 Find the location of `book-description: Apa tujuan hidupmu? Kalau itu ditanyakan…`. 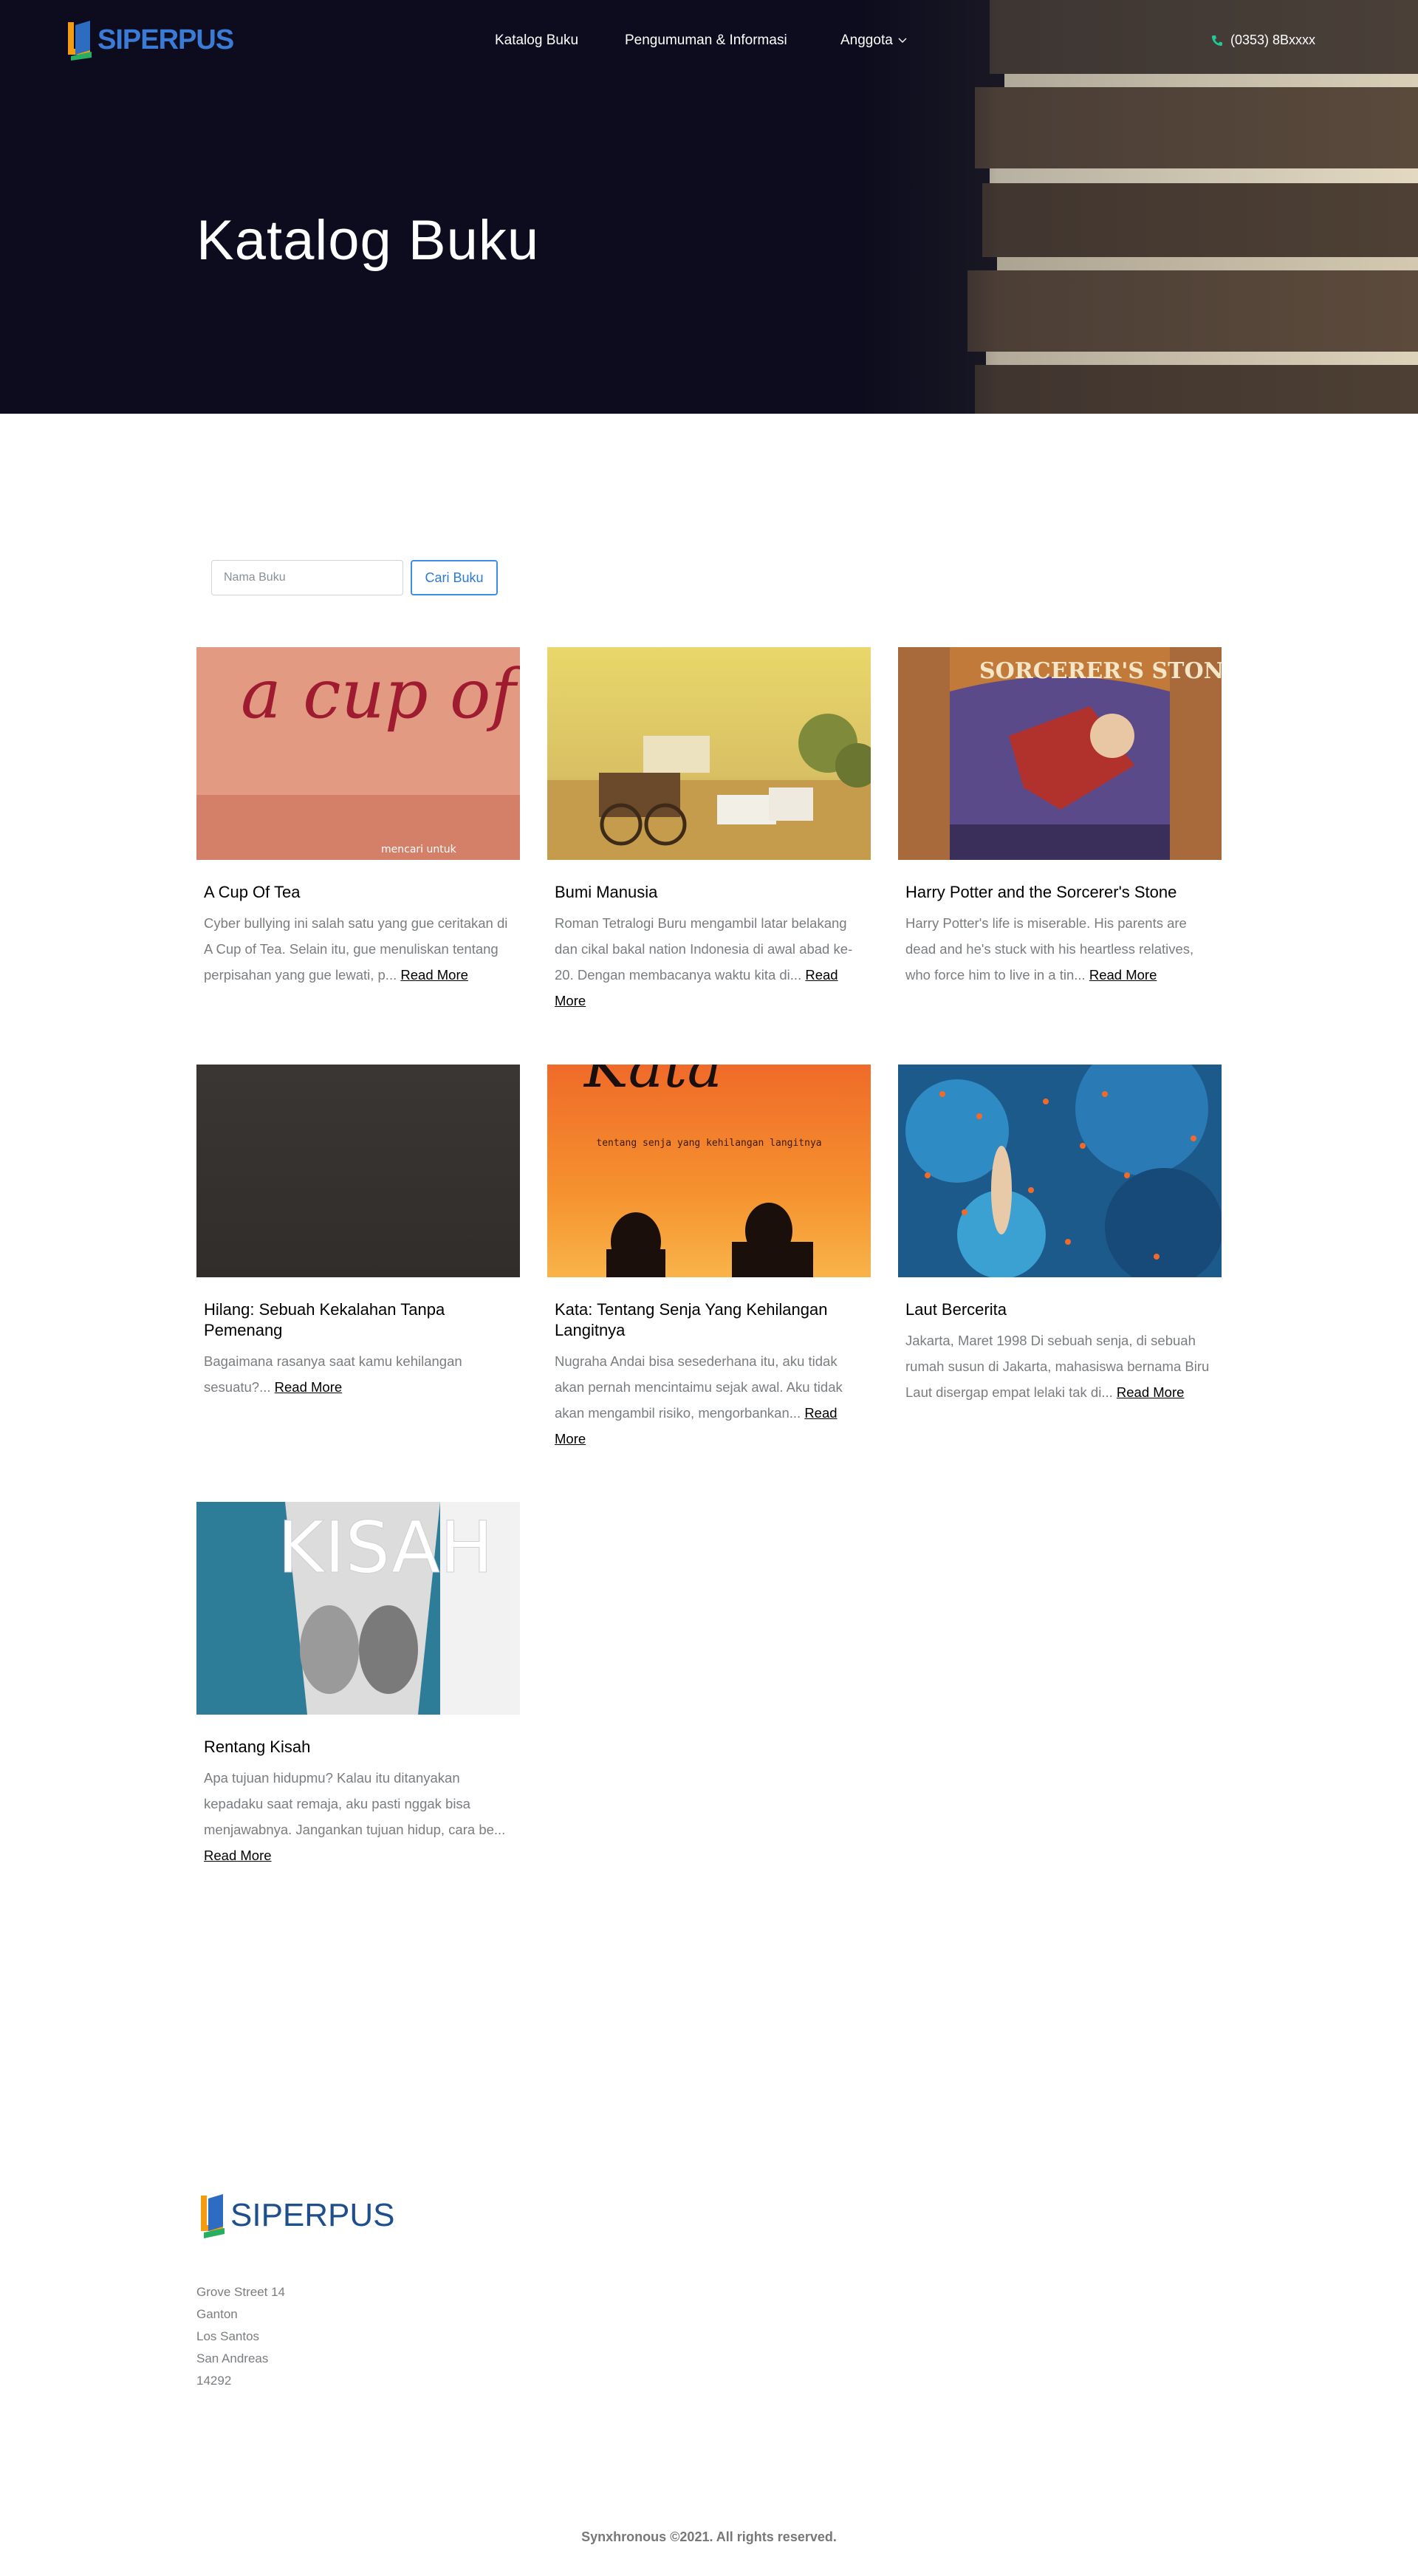

book-description: Apa tujuan hidupmu? Kalau itu ditanyakan… is located at coordinates (355, 1816).